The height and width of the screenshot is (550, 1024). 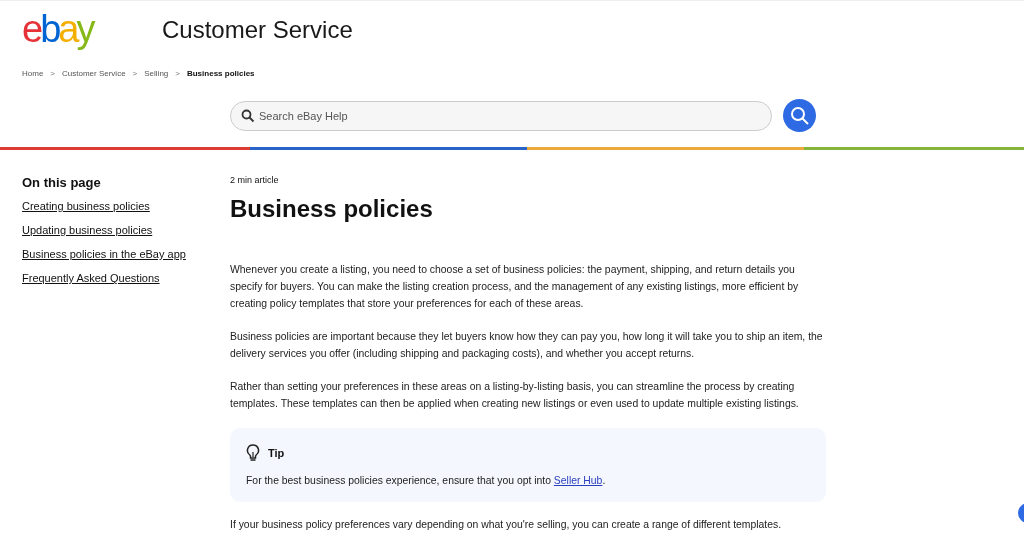 I want to click on breadcrumb-link: Customer Service, so click(x=94, y=73).